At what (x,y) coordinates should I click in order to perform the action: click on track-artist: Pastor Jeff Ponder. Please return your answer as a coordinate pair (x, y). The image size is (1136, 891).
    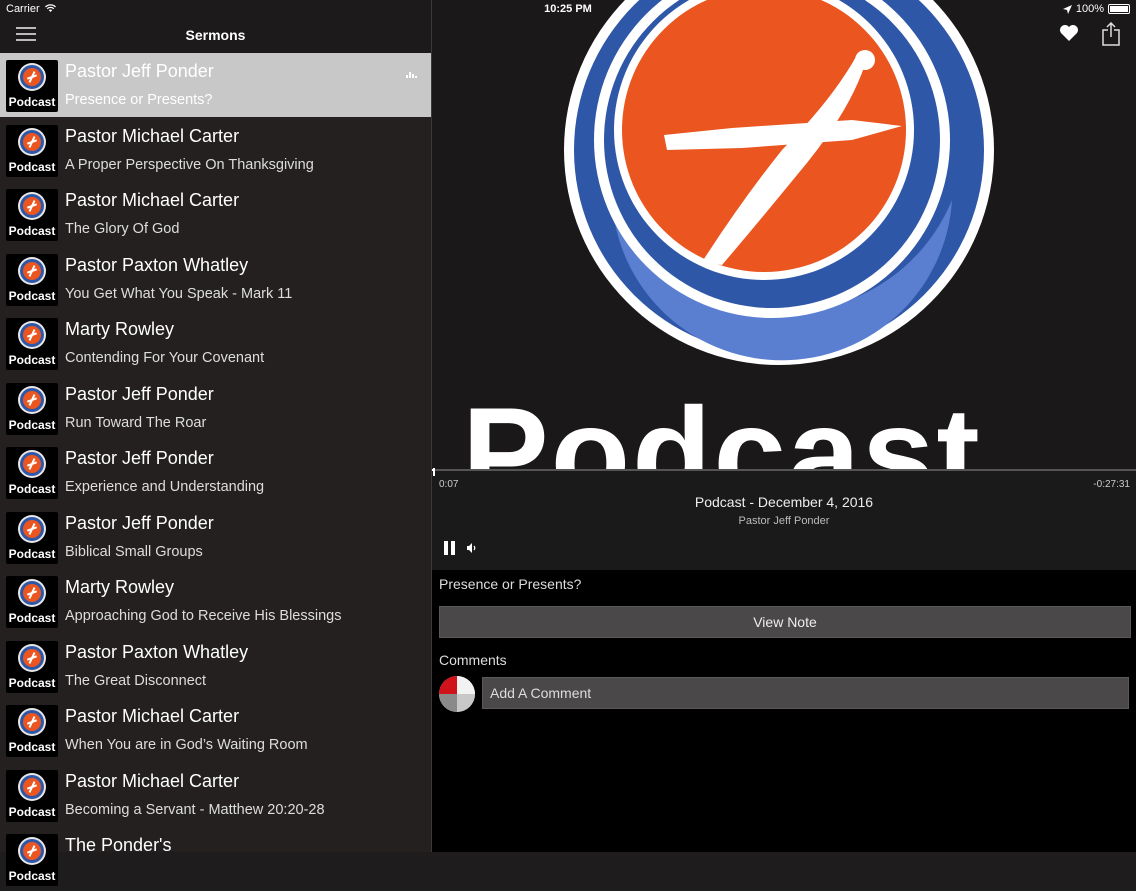
    Looking at the image, I should click on (784, 521).